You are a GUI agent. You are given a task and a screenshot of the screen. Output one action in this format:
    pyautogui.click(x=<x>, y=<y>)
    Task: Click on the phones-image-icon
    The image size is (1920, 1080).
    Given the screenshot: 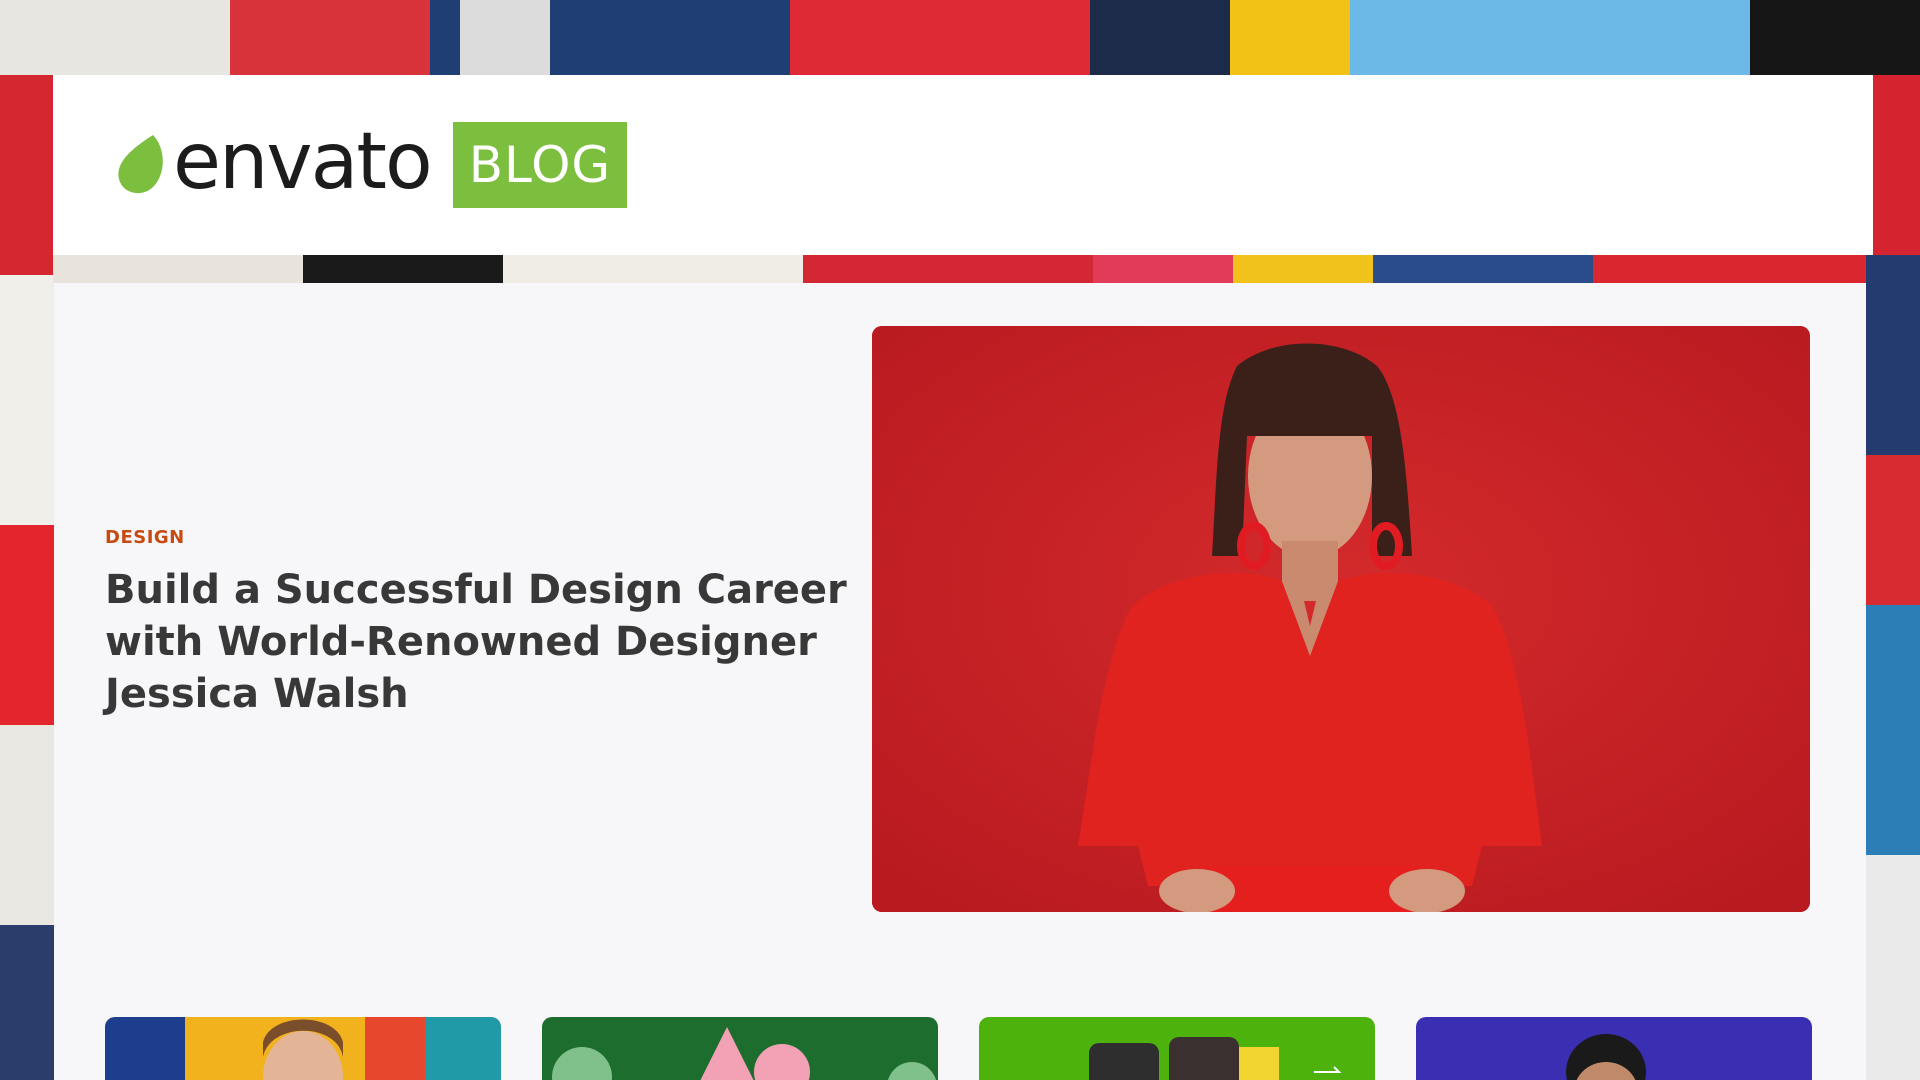 What is the action you would take?
    pyautogui.click(x=1177, y=1048)
    